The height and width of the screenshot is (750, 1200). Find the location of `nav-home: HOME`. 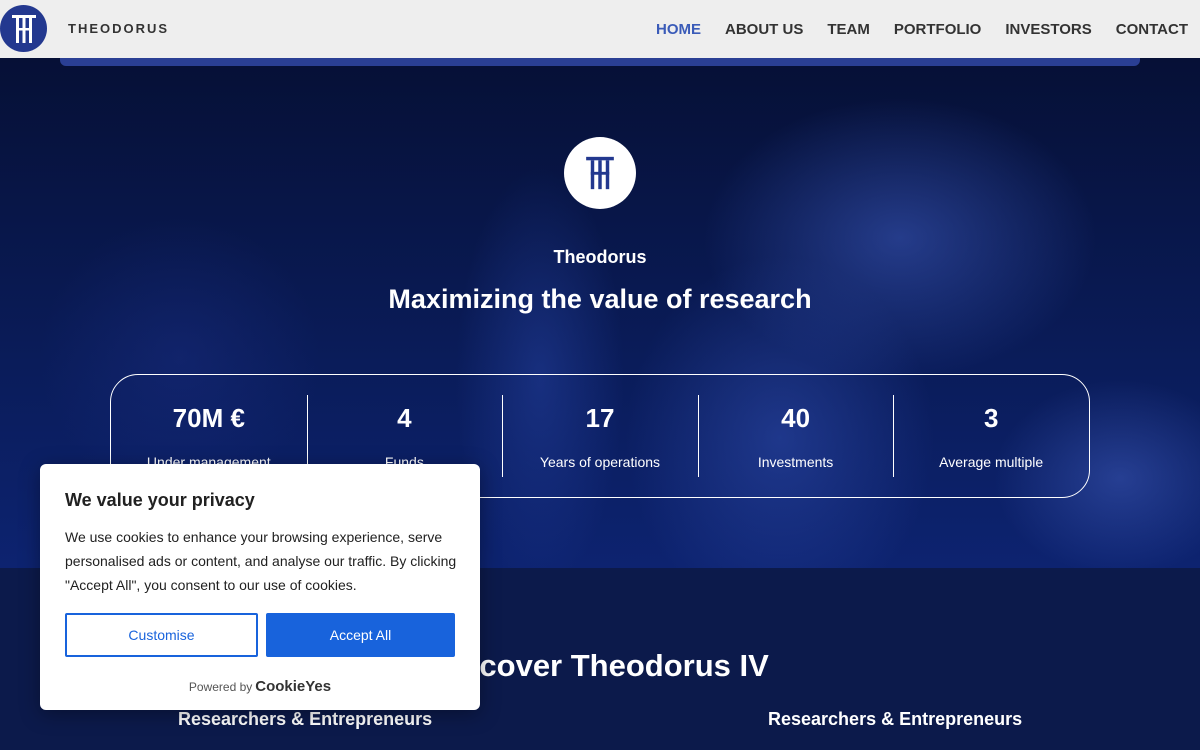

nav-home: HOME is located at coordinates (678, 29).